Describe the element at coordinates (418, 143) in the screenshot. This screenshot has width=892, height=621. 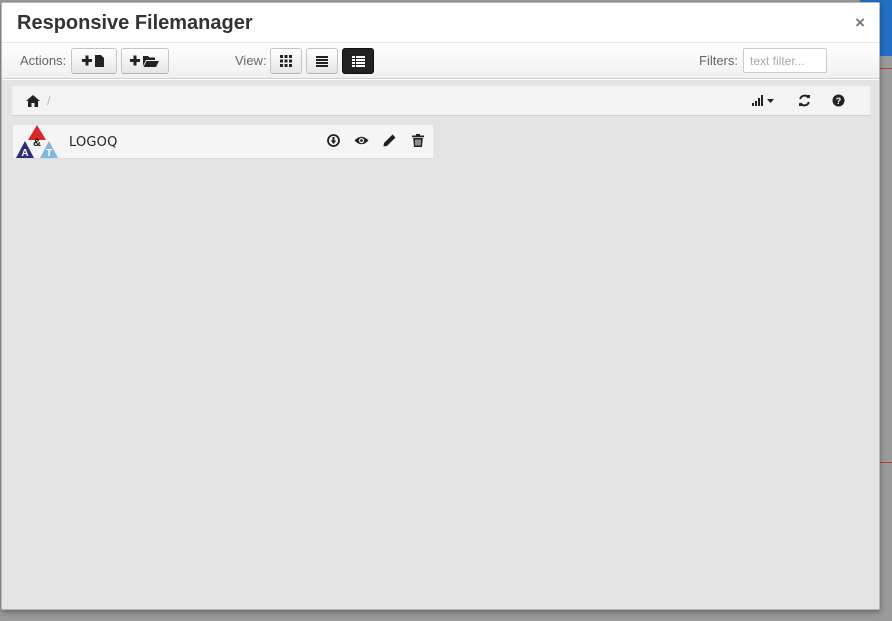
I see `delete-trash-icon` at that location.